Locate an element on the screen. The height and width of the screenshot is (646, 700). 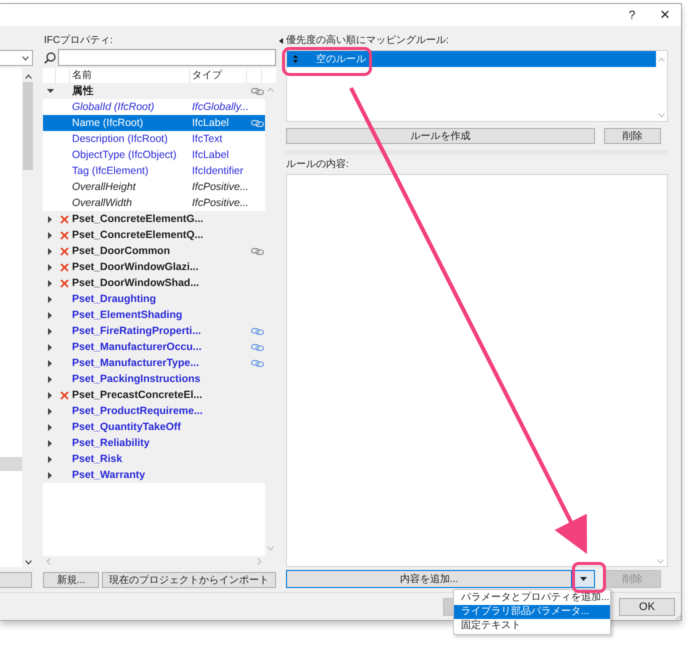
create-rule-button: ルールを作成 is located at coordinates (440, 136).